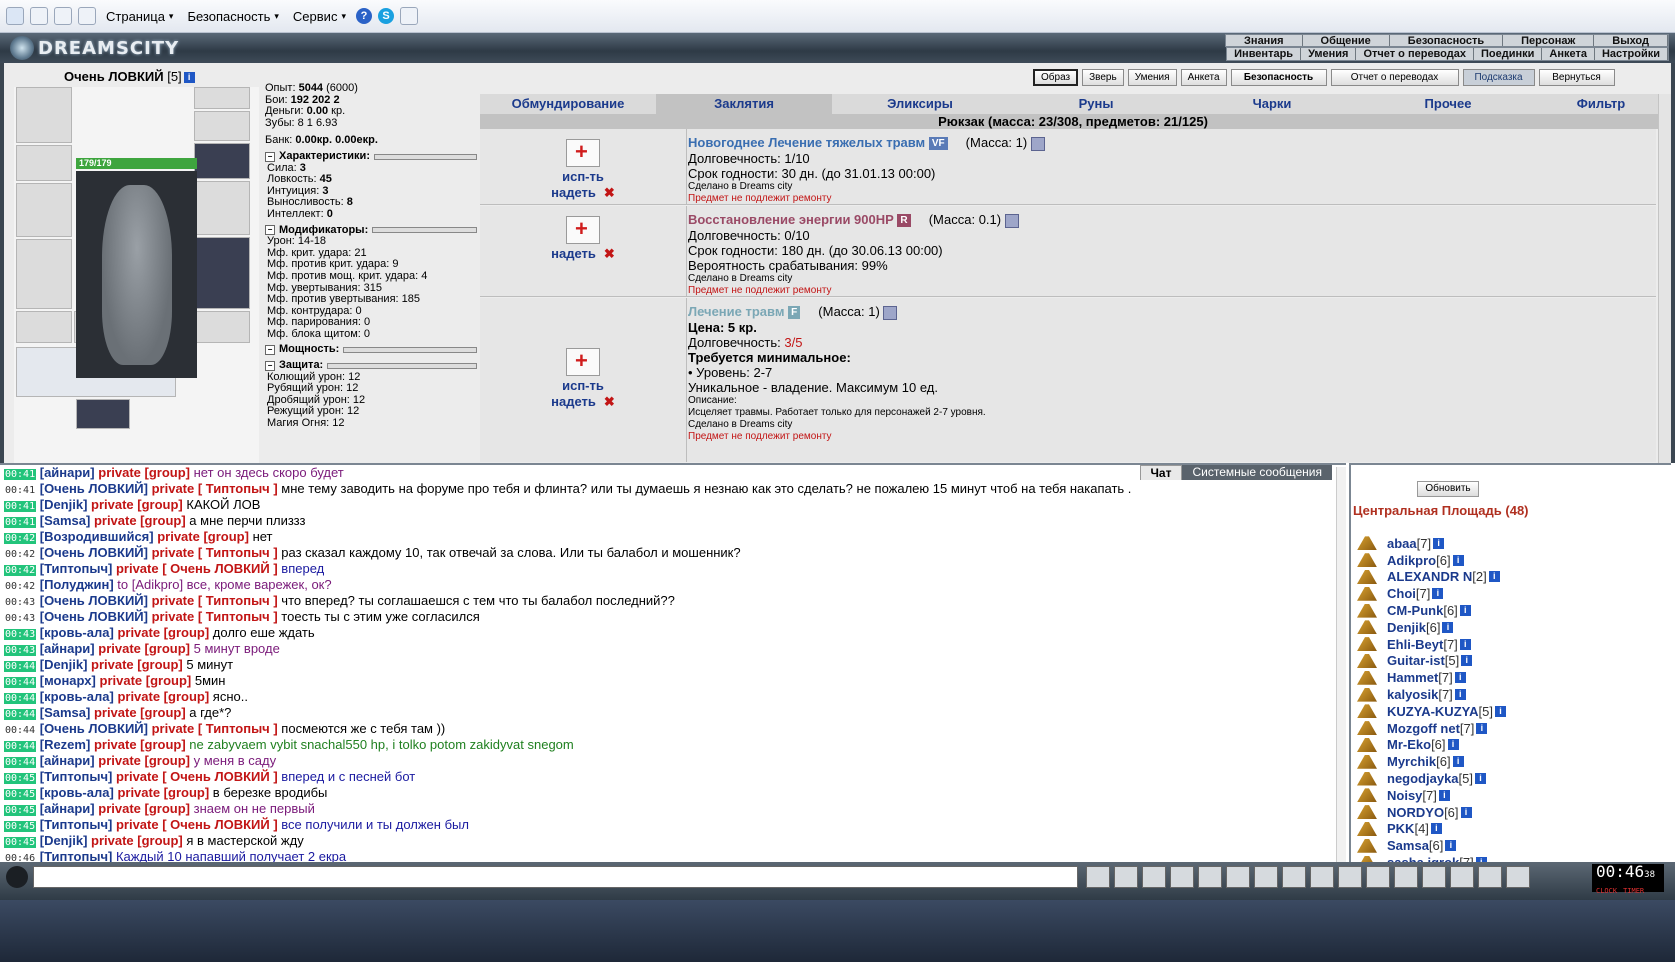 The image size is (1675, 962). I want to click on tool4-icon, so click(1434, 877).